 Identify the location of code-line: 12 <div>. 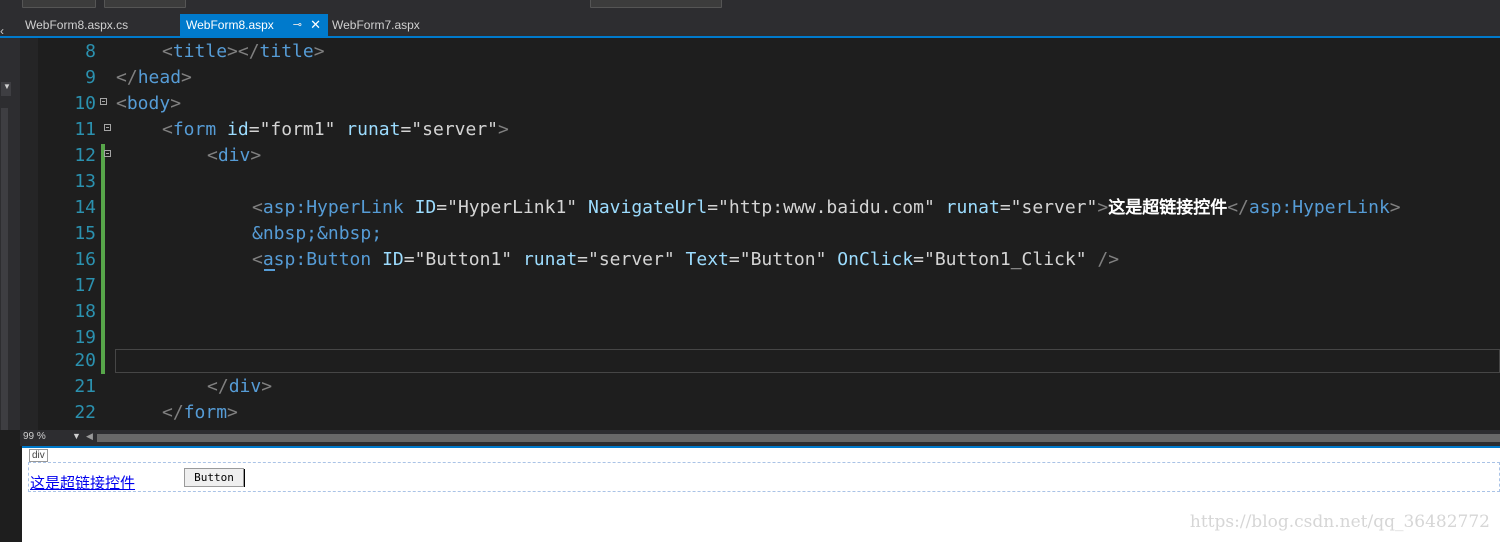
(760, 156).